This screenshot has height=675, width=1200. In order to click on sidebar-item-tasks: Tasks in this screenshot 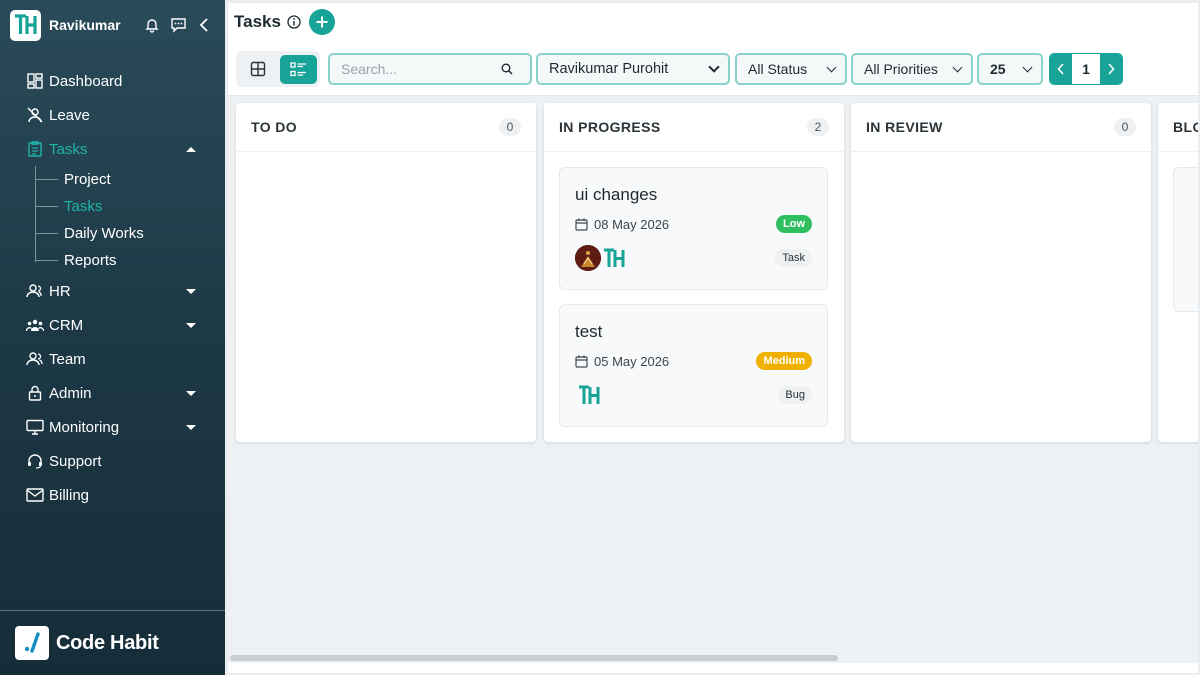, I will do `click(112, 149)`.